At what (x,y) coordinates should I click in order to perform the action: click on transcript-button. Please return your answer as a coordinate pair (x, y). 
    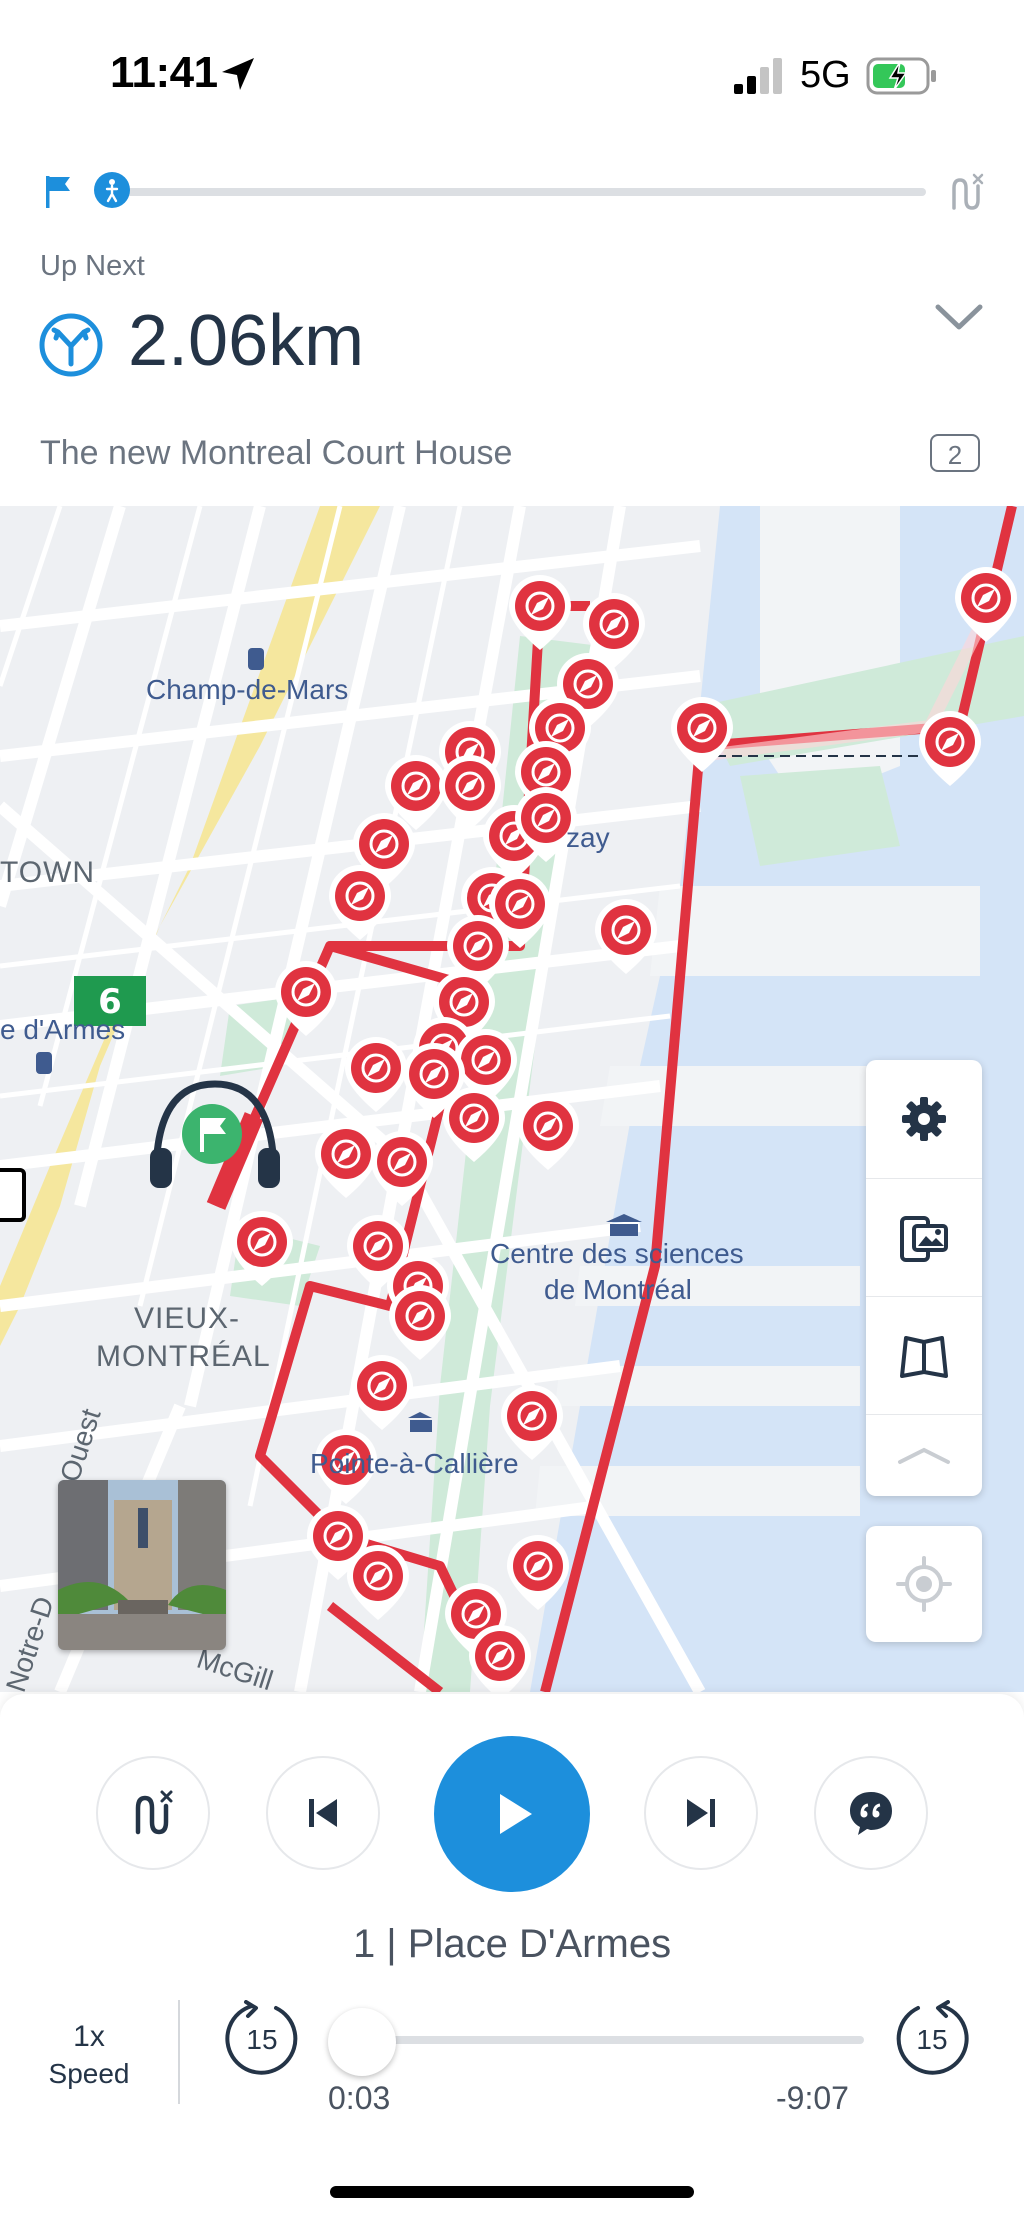
    Looking at the image, I should click on (871, 1813).